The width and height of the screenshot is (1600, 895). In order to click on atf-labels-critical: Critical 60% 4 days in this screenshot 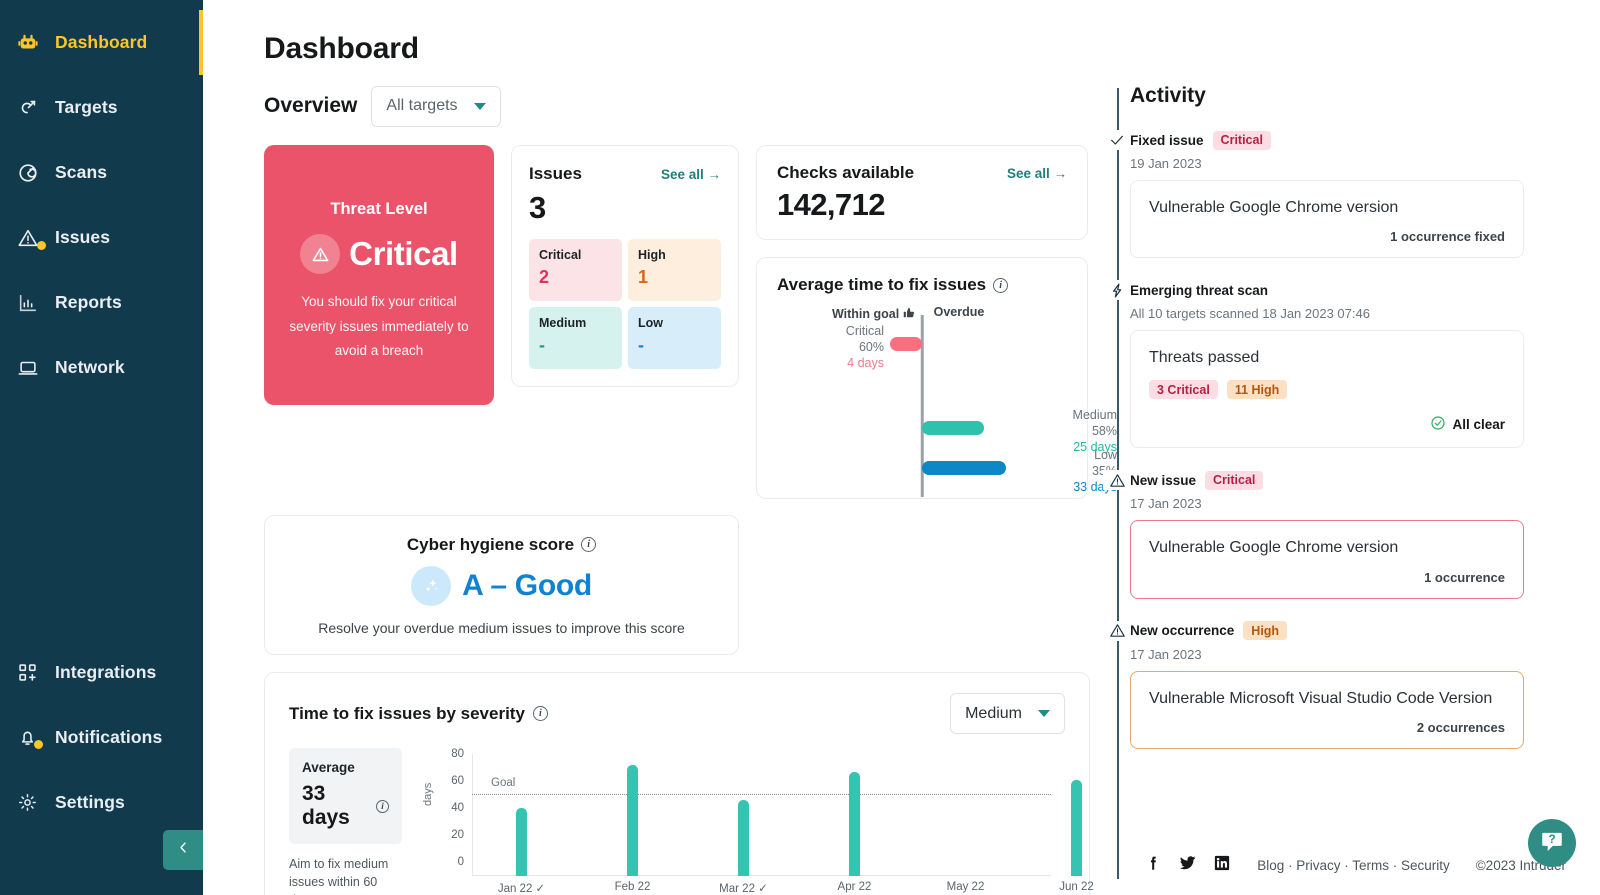, I will do `click(865, 347)`.